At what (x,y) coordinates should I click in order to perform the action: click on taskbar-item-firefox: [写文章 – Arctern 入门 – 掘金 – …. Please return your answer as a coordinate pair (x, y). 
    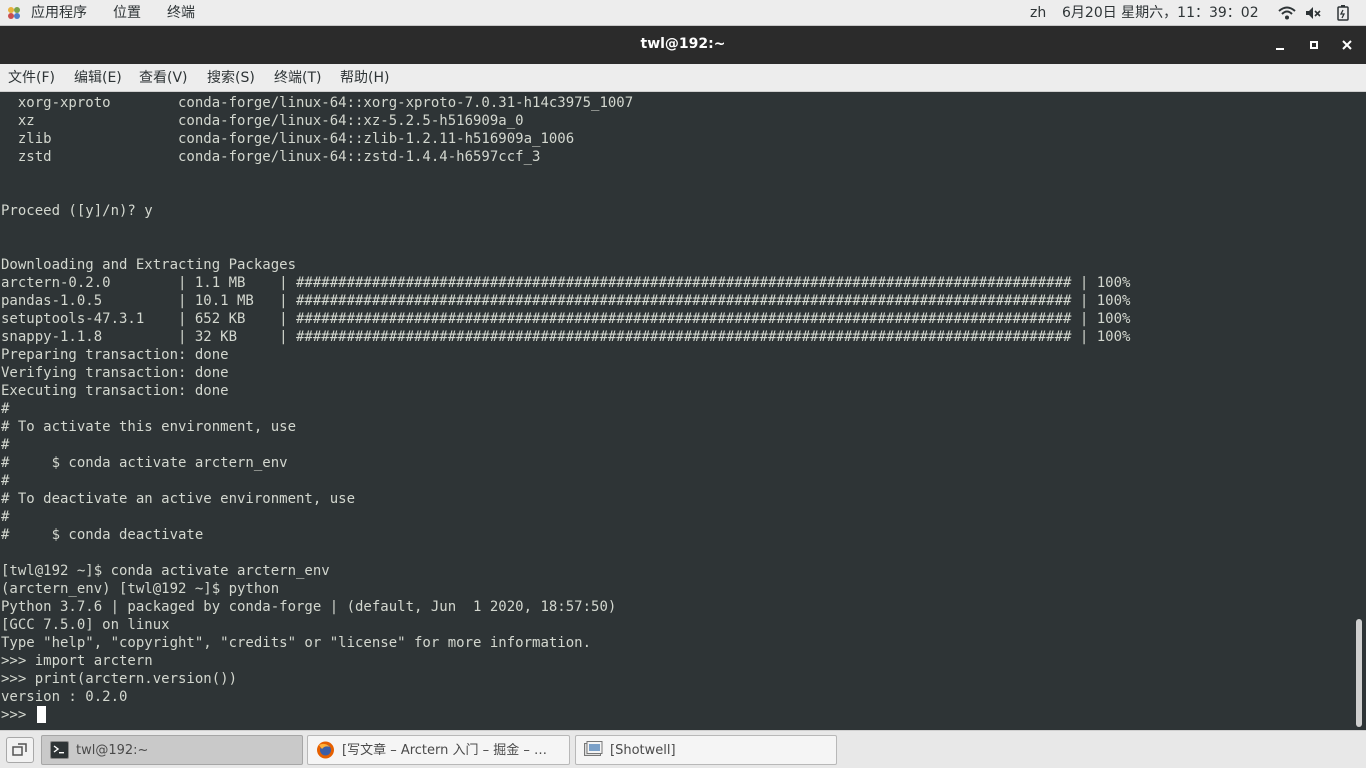
    Looking at the image, I should click on (438, 750).